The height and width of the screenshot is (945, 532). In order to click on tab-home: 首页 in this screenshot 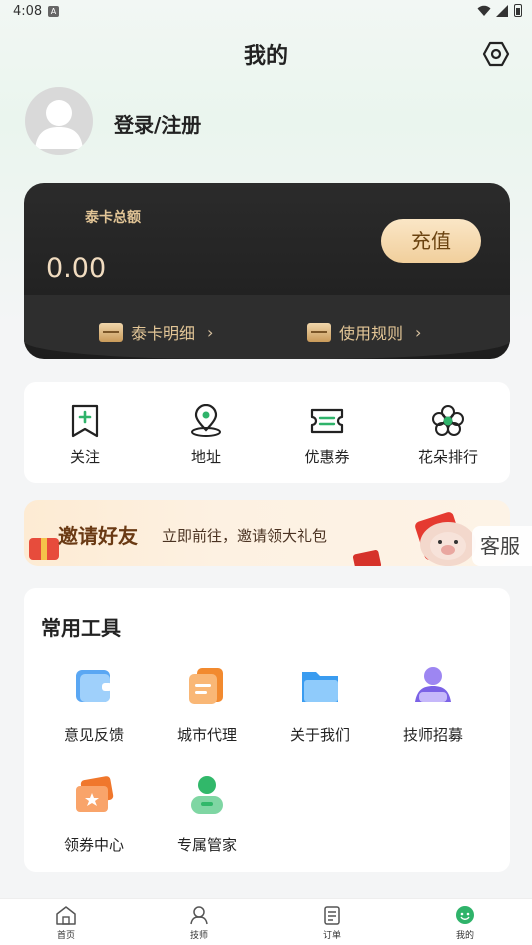, I will do `click(66, 923)`.